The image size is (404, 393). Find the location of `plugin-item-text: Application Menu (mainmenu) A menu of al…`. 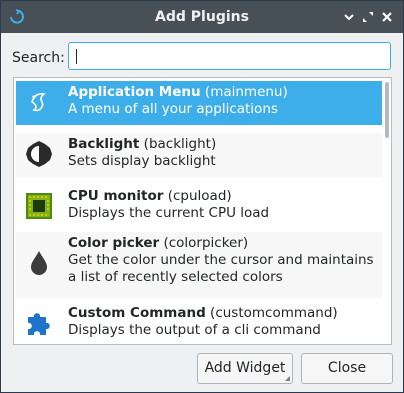

plugin-item-text: Application Menu (mainmenu) A menu of al… is located at coordinates (225, 101).